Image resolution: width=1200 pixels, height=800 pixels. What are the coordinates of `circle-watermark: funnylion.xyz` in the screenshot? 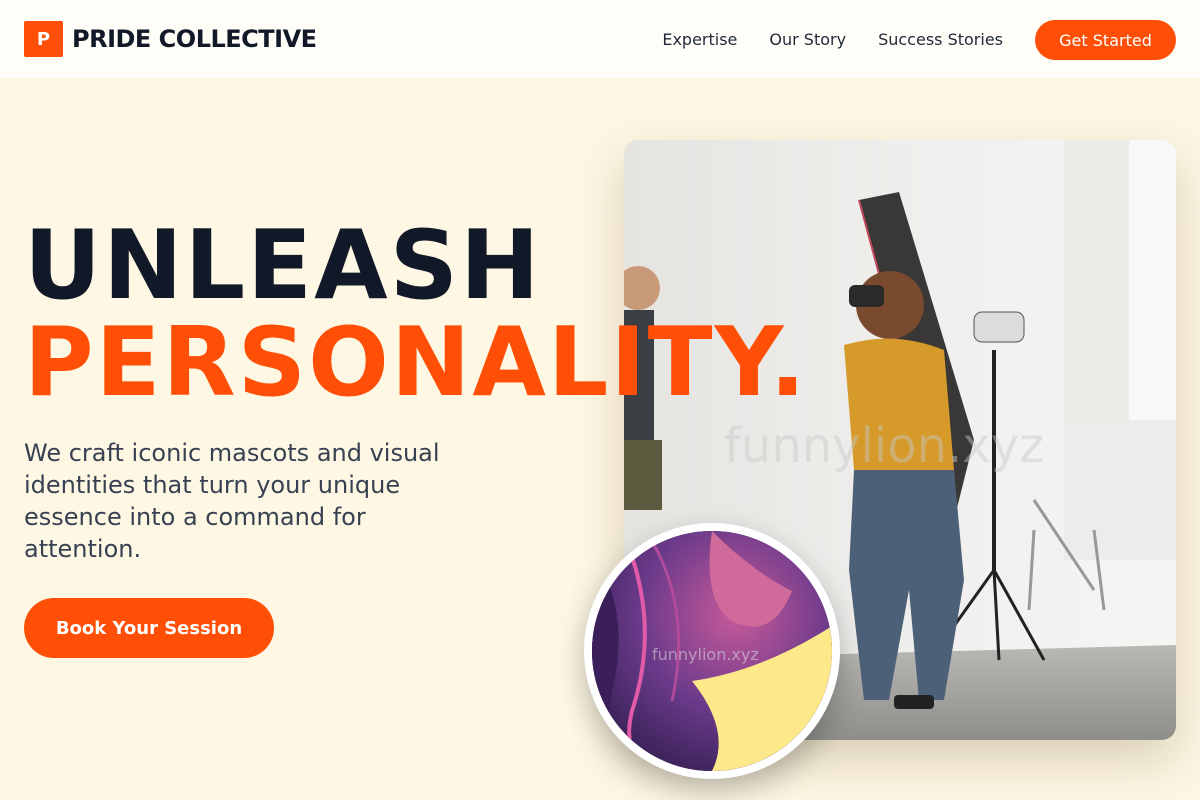 It's located at (705, 654).